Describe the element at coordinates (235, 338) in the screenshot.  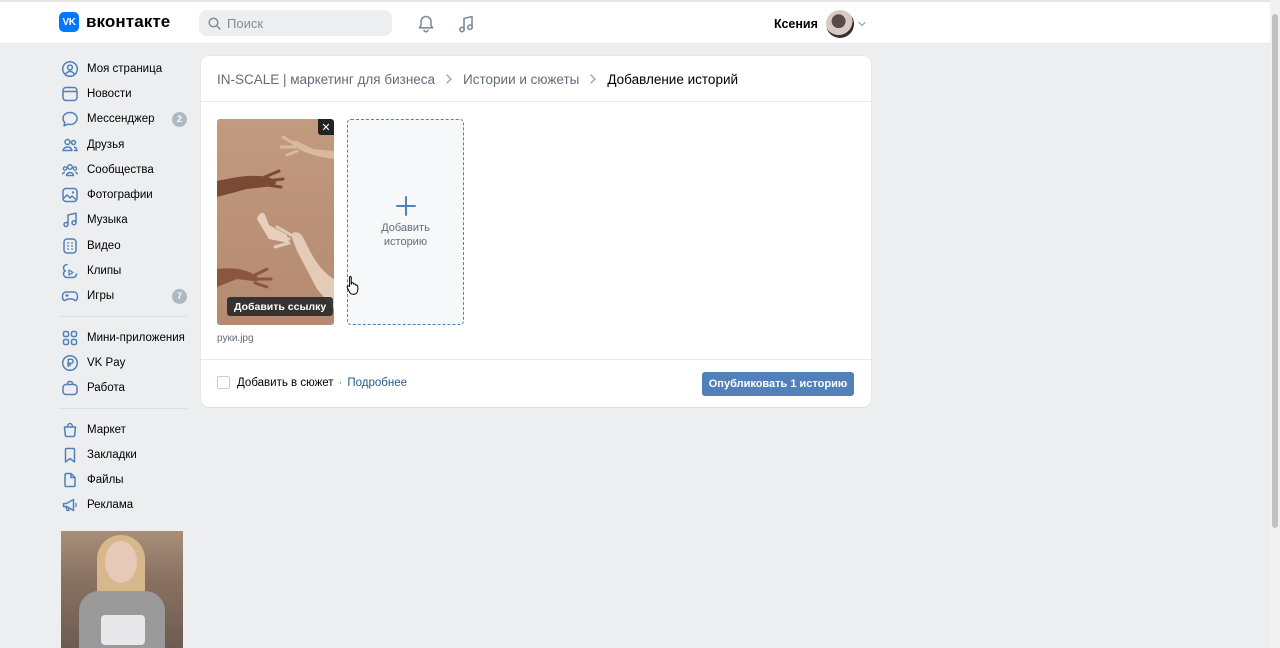
I see `story-file-name: руки.jpg` at that location.